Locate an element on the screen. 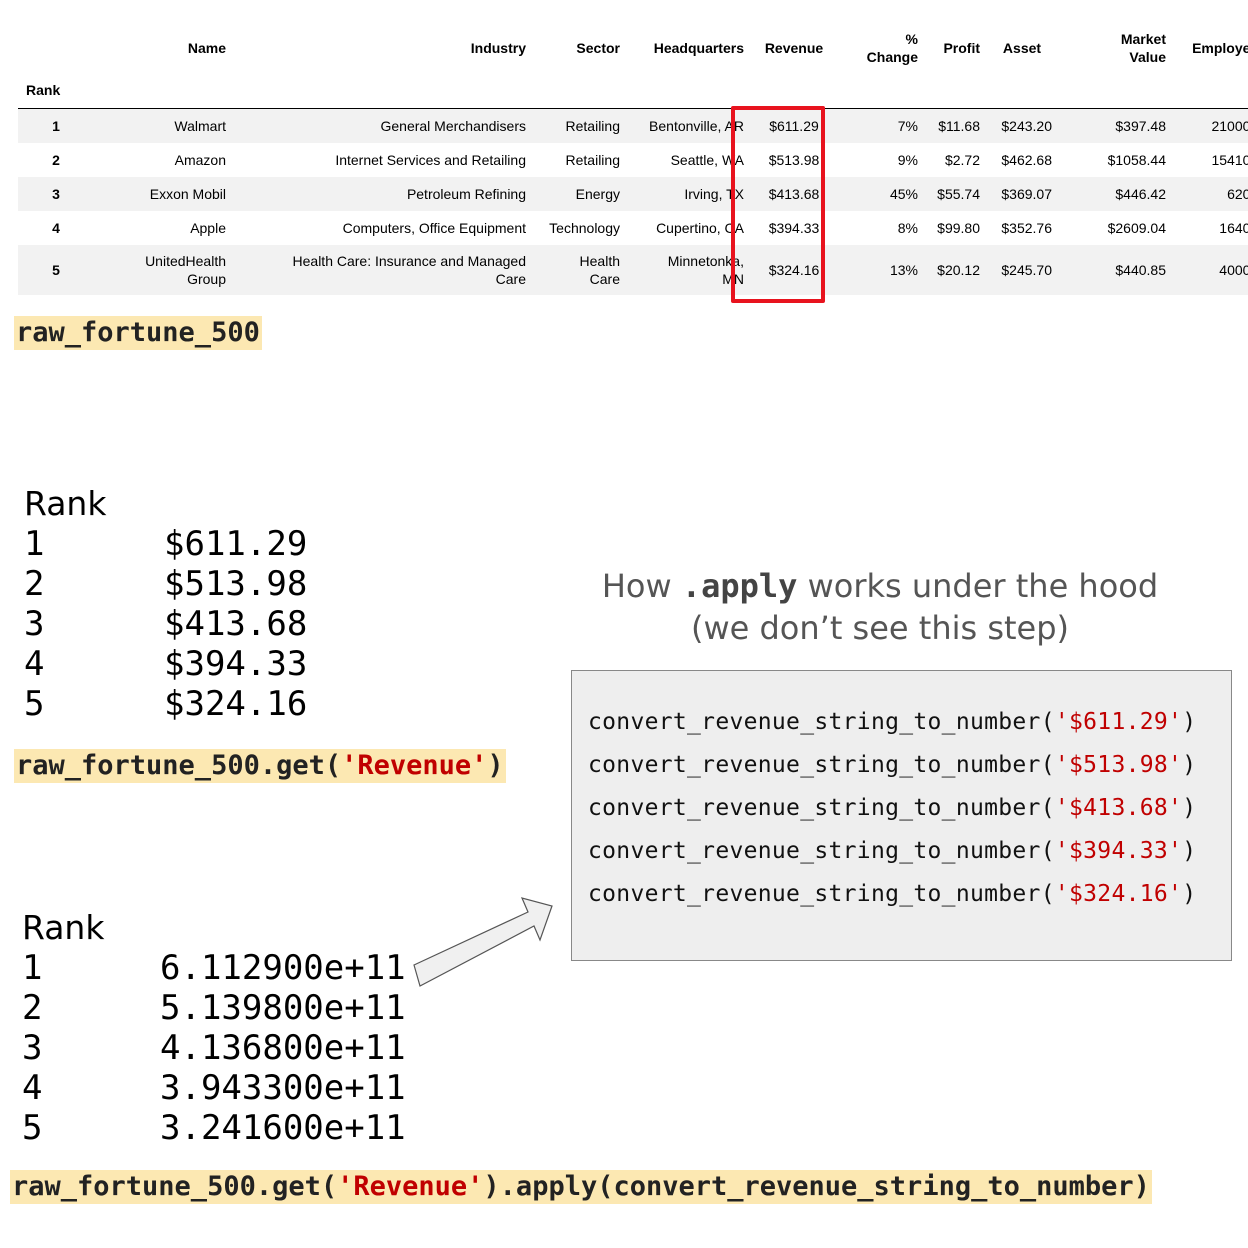  function-arg: '$394.33' is located at coordinates (1118, 851).